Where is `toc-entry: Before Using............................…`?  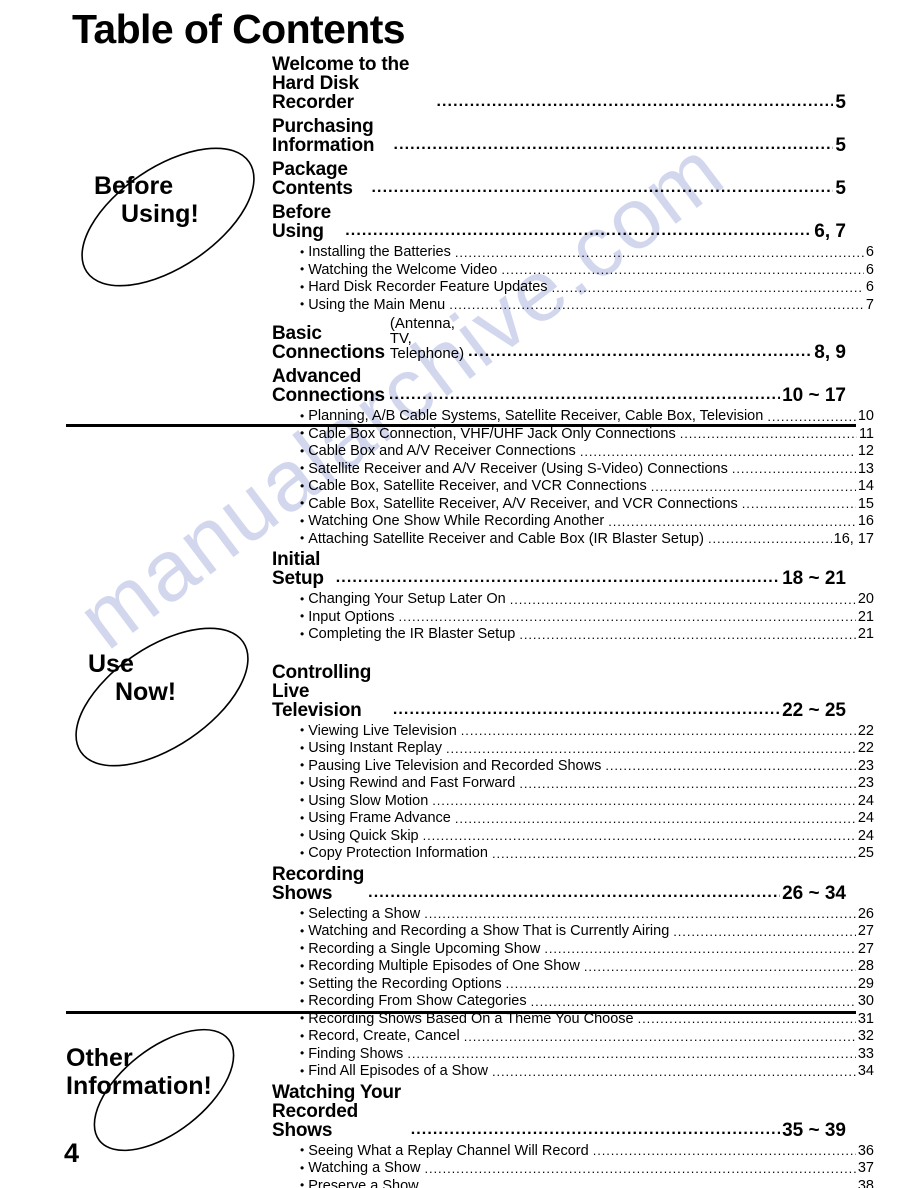
toc-entry: Before Using............................… is located at coordinates (559, 223).